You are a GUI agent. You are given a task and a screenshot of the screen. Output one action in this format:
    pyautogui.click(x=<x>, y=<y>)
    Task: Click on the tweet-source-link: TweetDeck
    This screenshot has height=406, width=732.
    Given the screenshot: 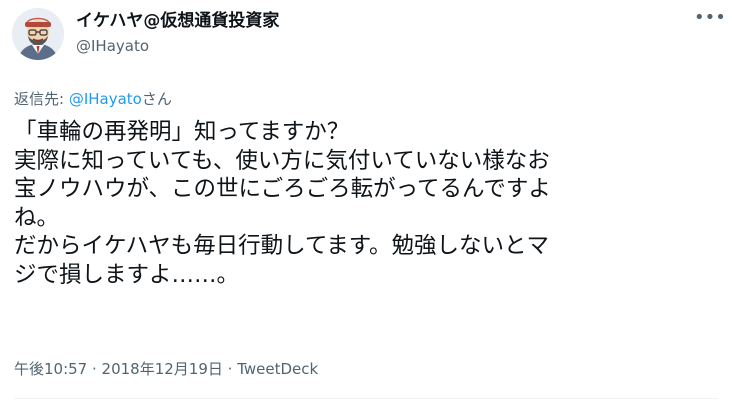 What is the action you would take?
    pyautogui.click(x=277, y=369)
    